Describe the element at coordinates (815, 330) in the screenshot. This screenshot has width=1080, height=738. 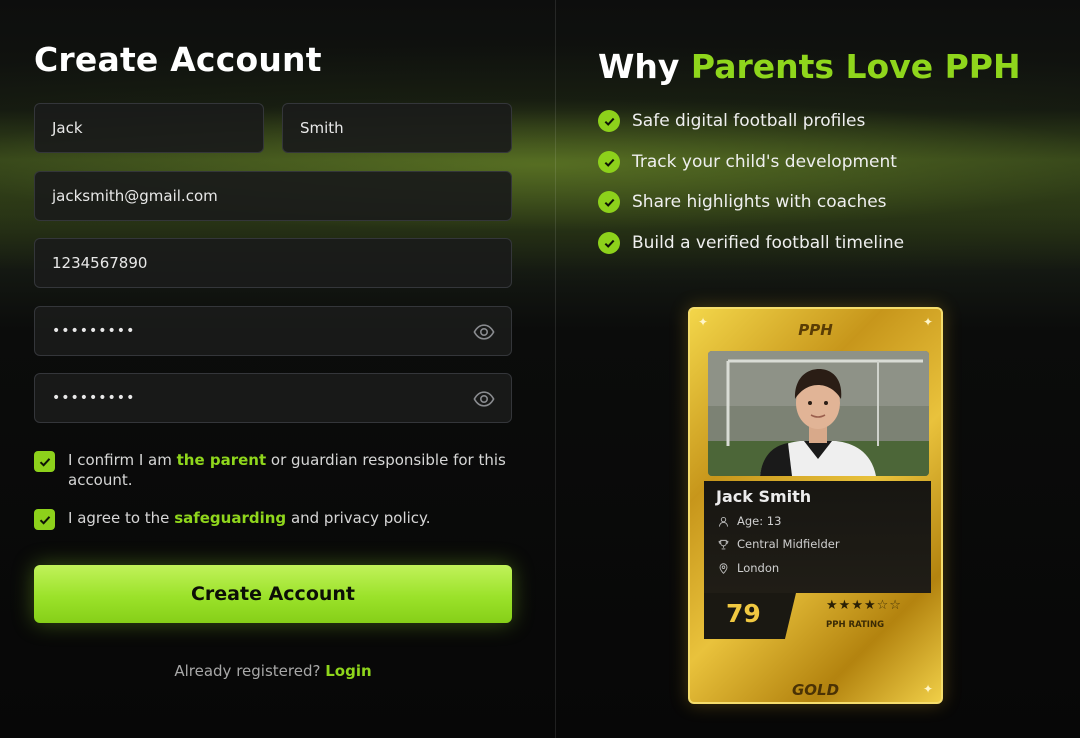
I see `card-brand: PPH` at that location.